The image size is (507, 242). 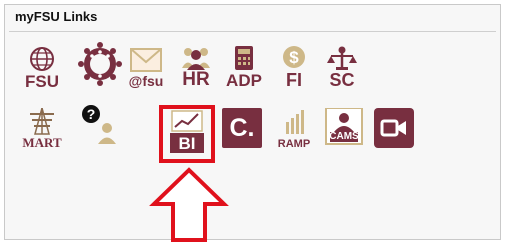 What do you see at coordinates (344, 136) in the screenshot?
I see `link-caption: CAMS` at bounding box center [344, 136].